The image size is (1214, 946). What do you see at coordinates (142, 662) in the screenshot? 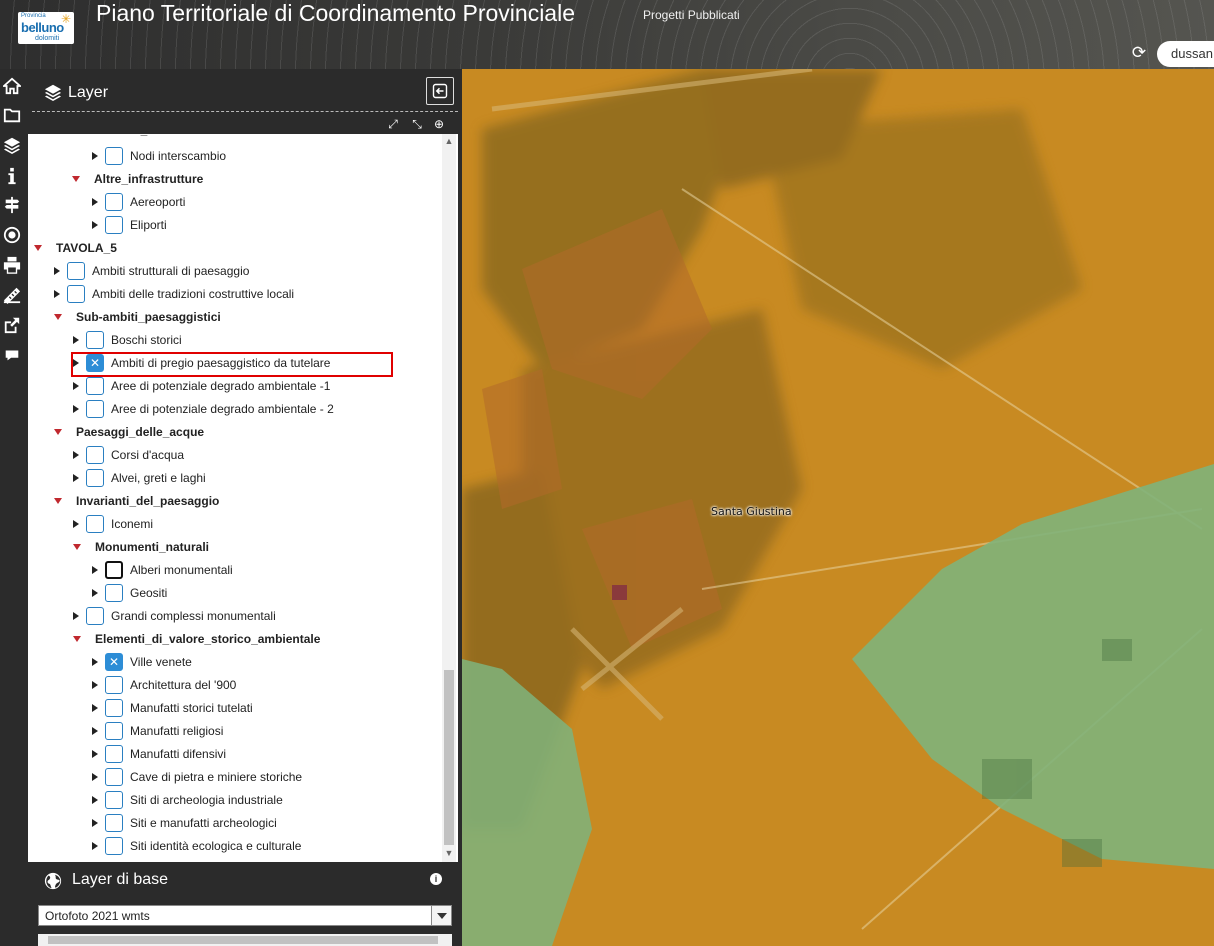
I see `layer-row: ✕ Ville venete` at bounding box center [142, 662].